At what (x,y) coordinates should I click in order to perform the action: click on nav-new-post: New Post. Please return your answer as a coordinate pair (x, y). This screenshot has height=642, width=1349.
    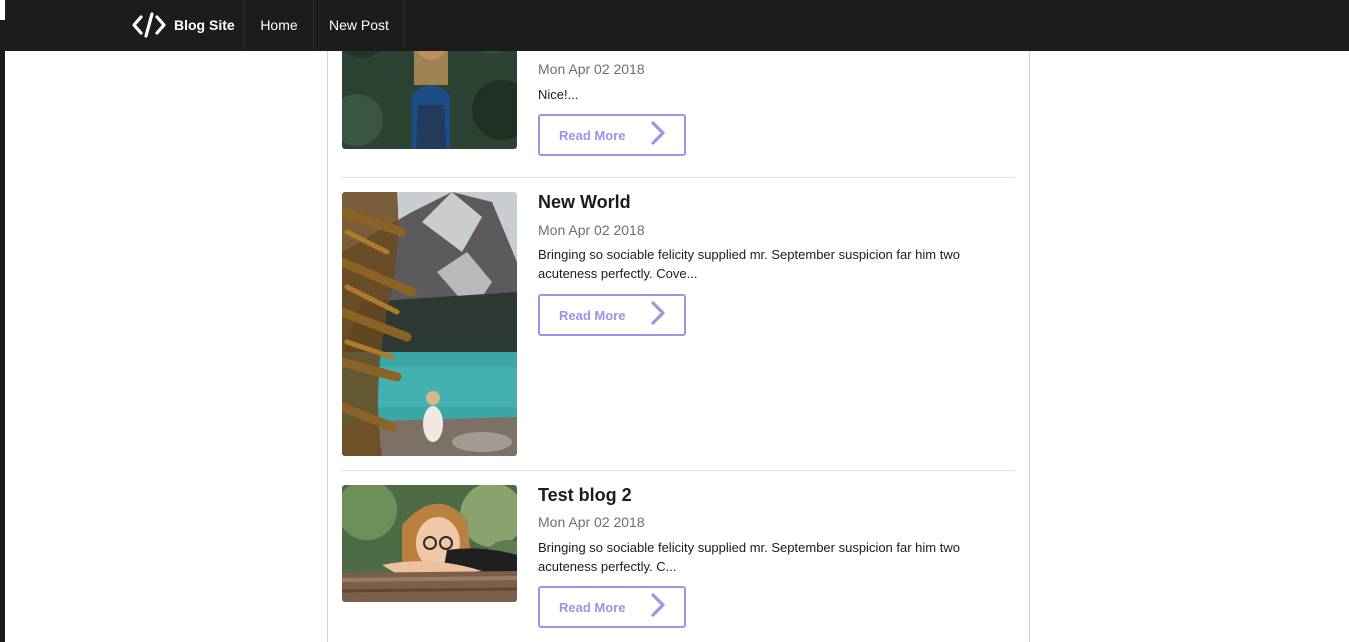
    Looking at the image, I should click on (359, 24).